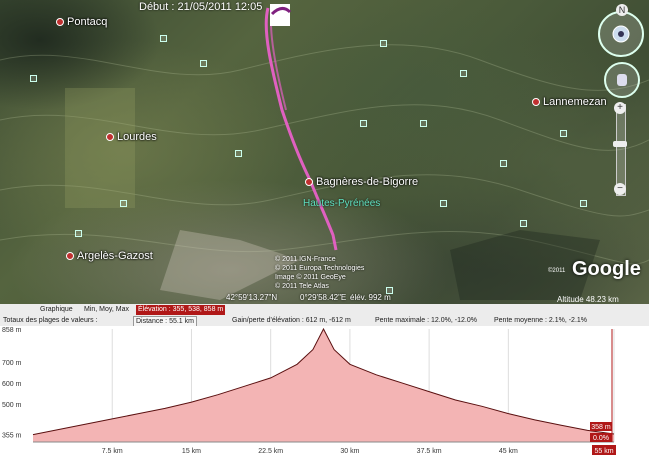 The height and width of the screenshot is (458, 649). What do you see at coordinates (620, 108) in the screenshot?
I see `zoom-in-button: +` at bounding box center [620, 108].